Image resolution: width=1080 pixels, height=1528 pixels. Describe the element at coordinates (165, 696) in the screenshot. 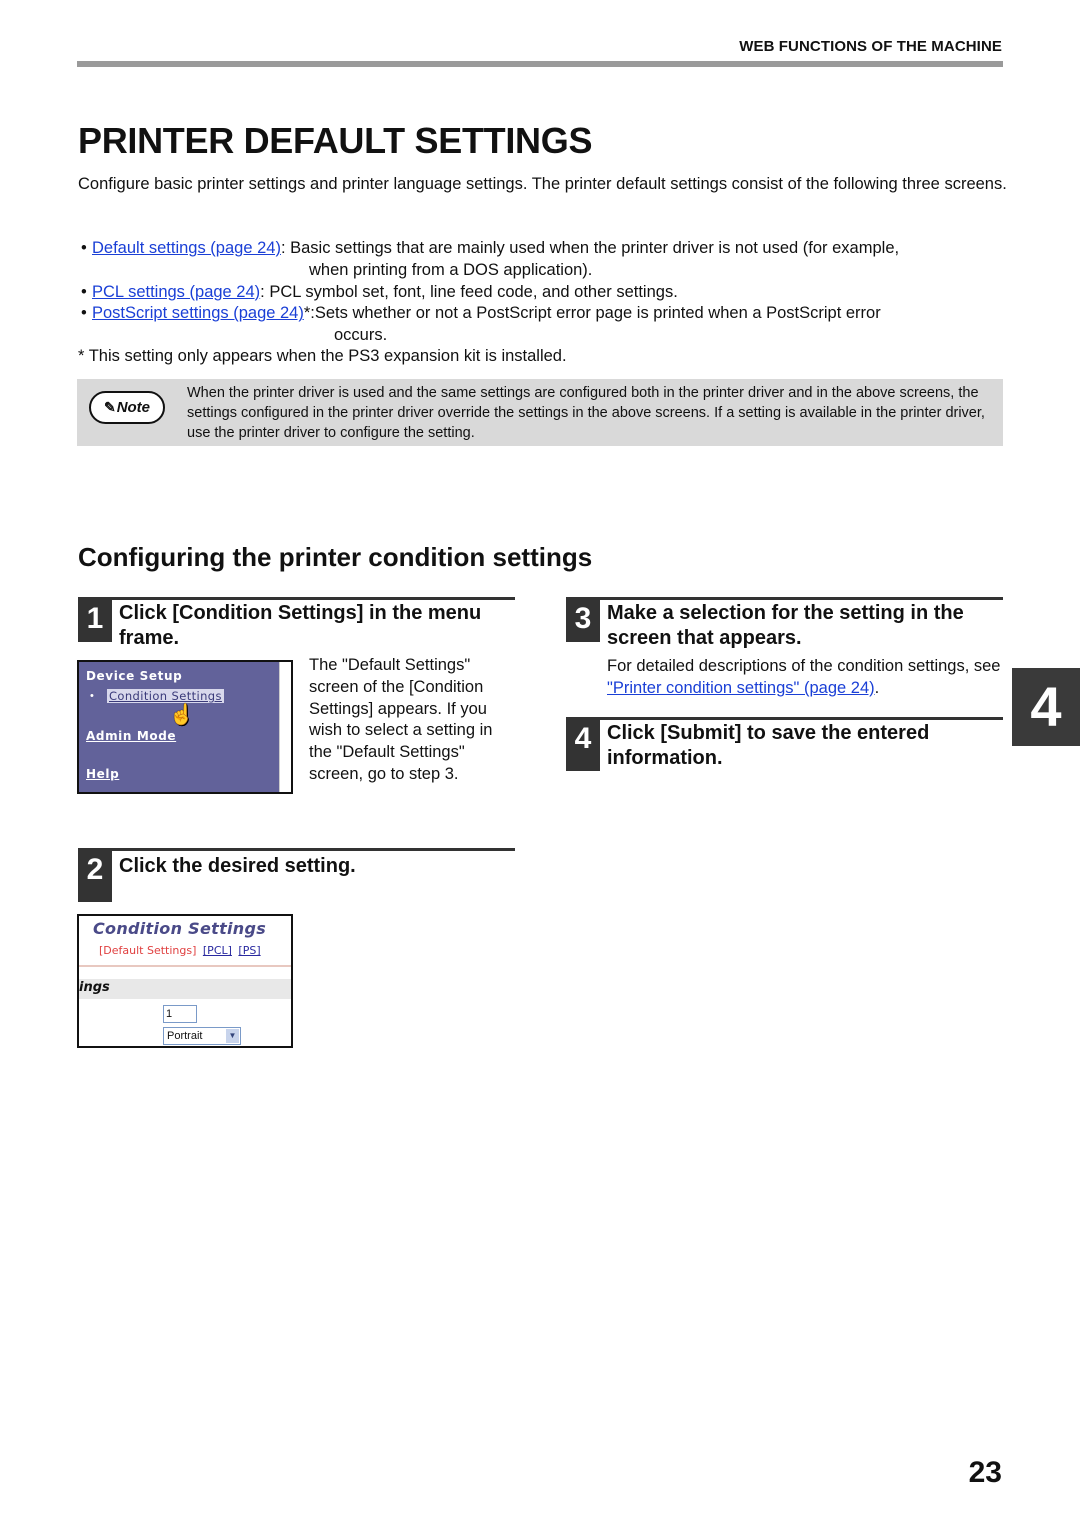

I see `menu-item-condition-settings: Condition Settings` at that location.